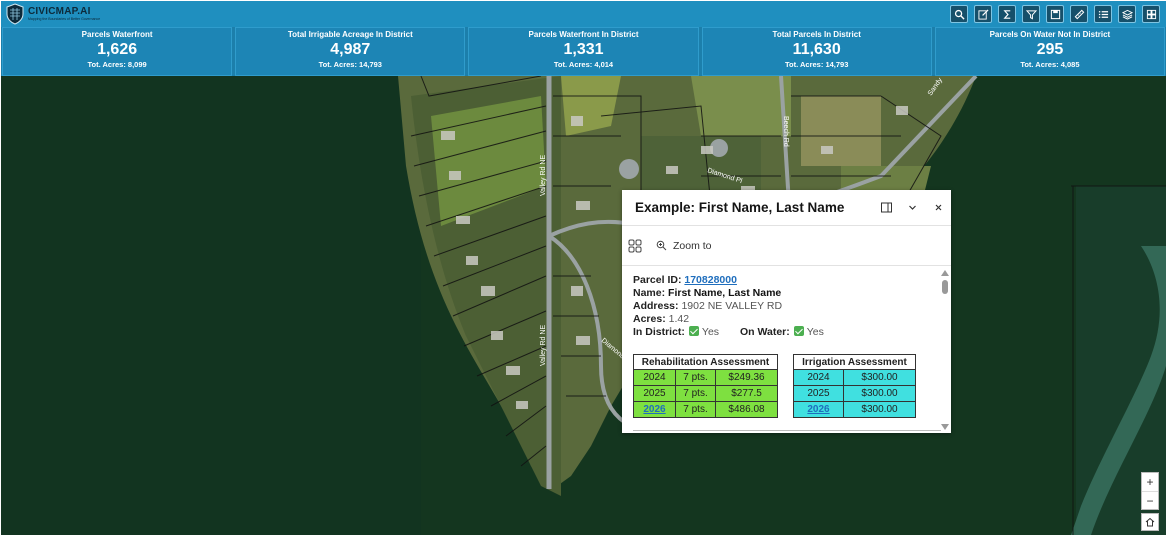 This screenshot has width=1167, height=536. I want to click on rehab-table-title: Rehabilitation Assessment, so click(705, 362).